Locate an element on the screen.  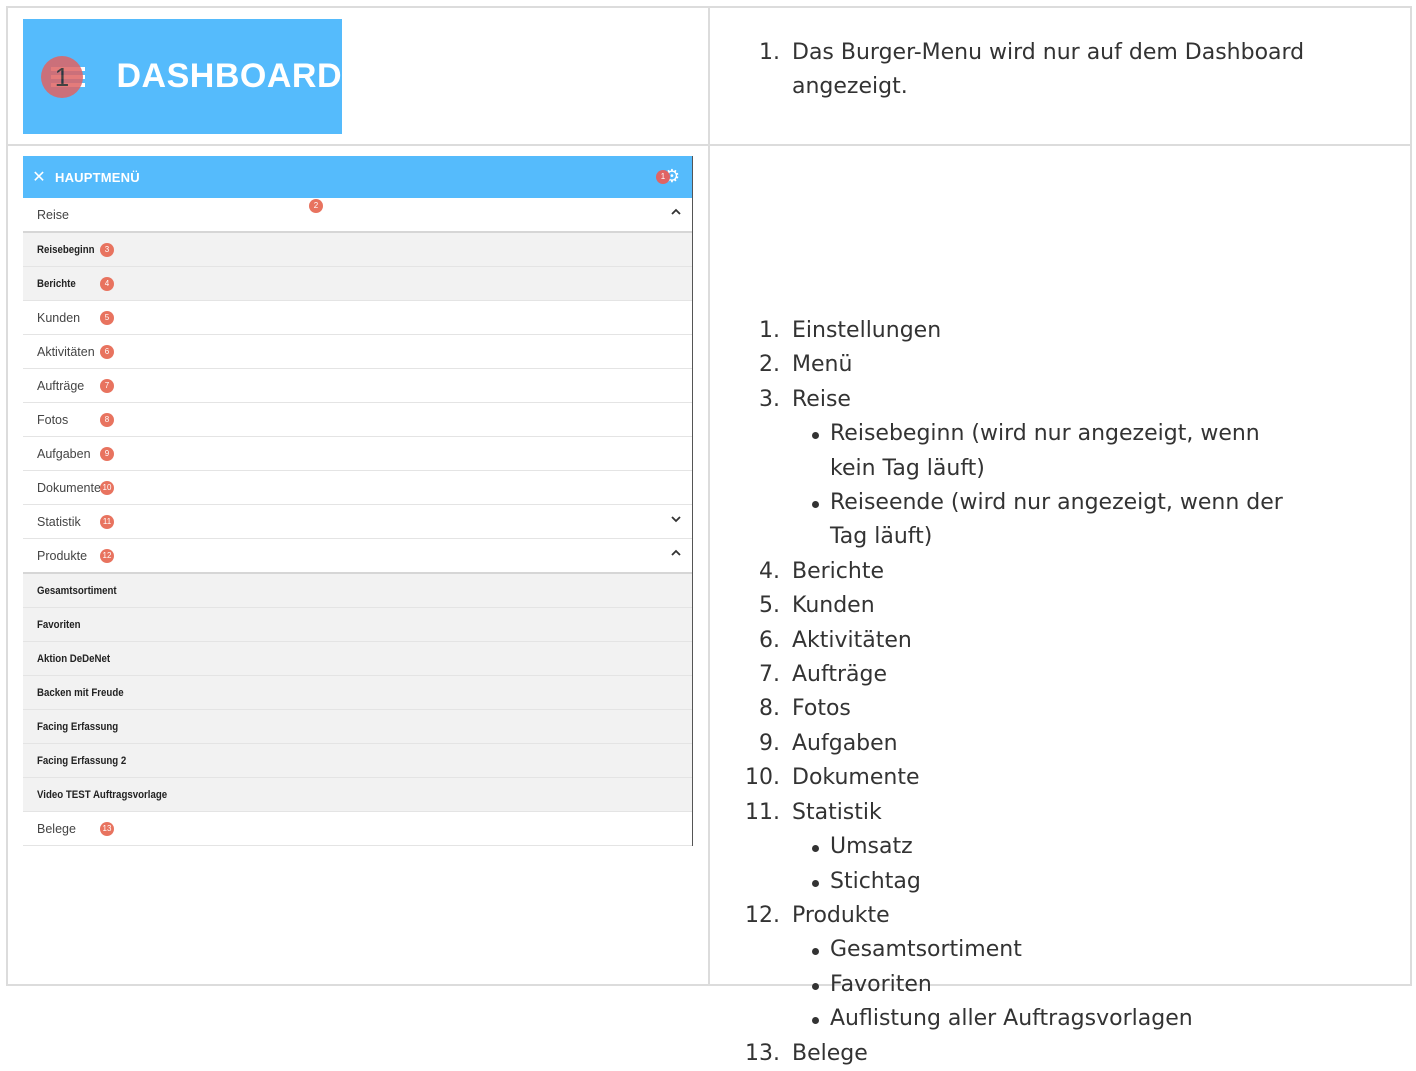
note-subitem: Stichtag is located at coordinates (1106, 882).